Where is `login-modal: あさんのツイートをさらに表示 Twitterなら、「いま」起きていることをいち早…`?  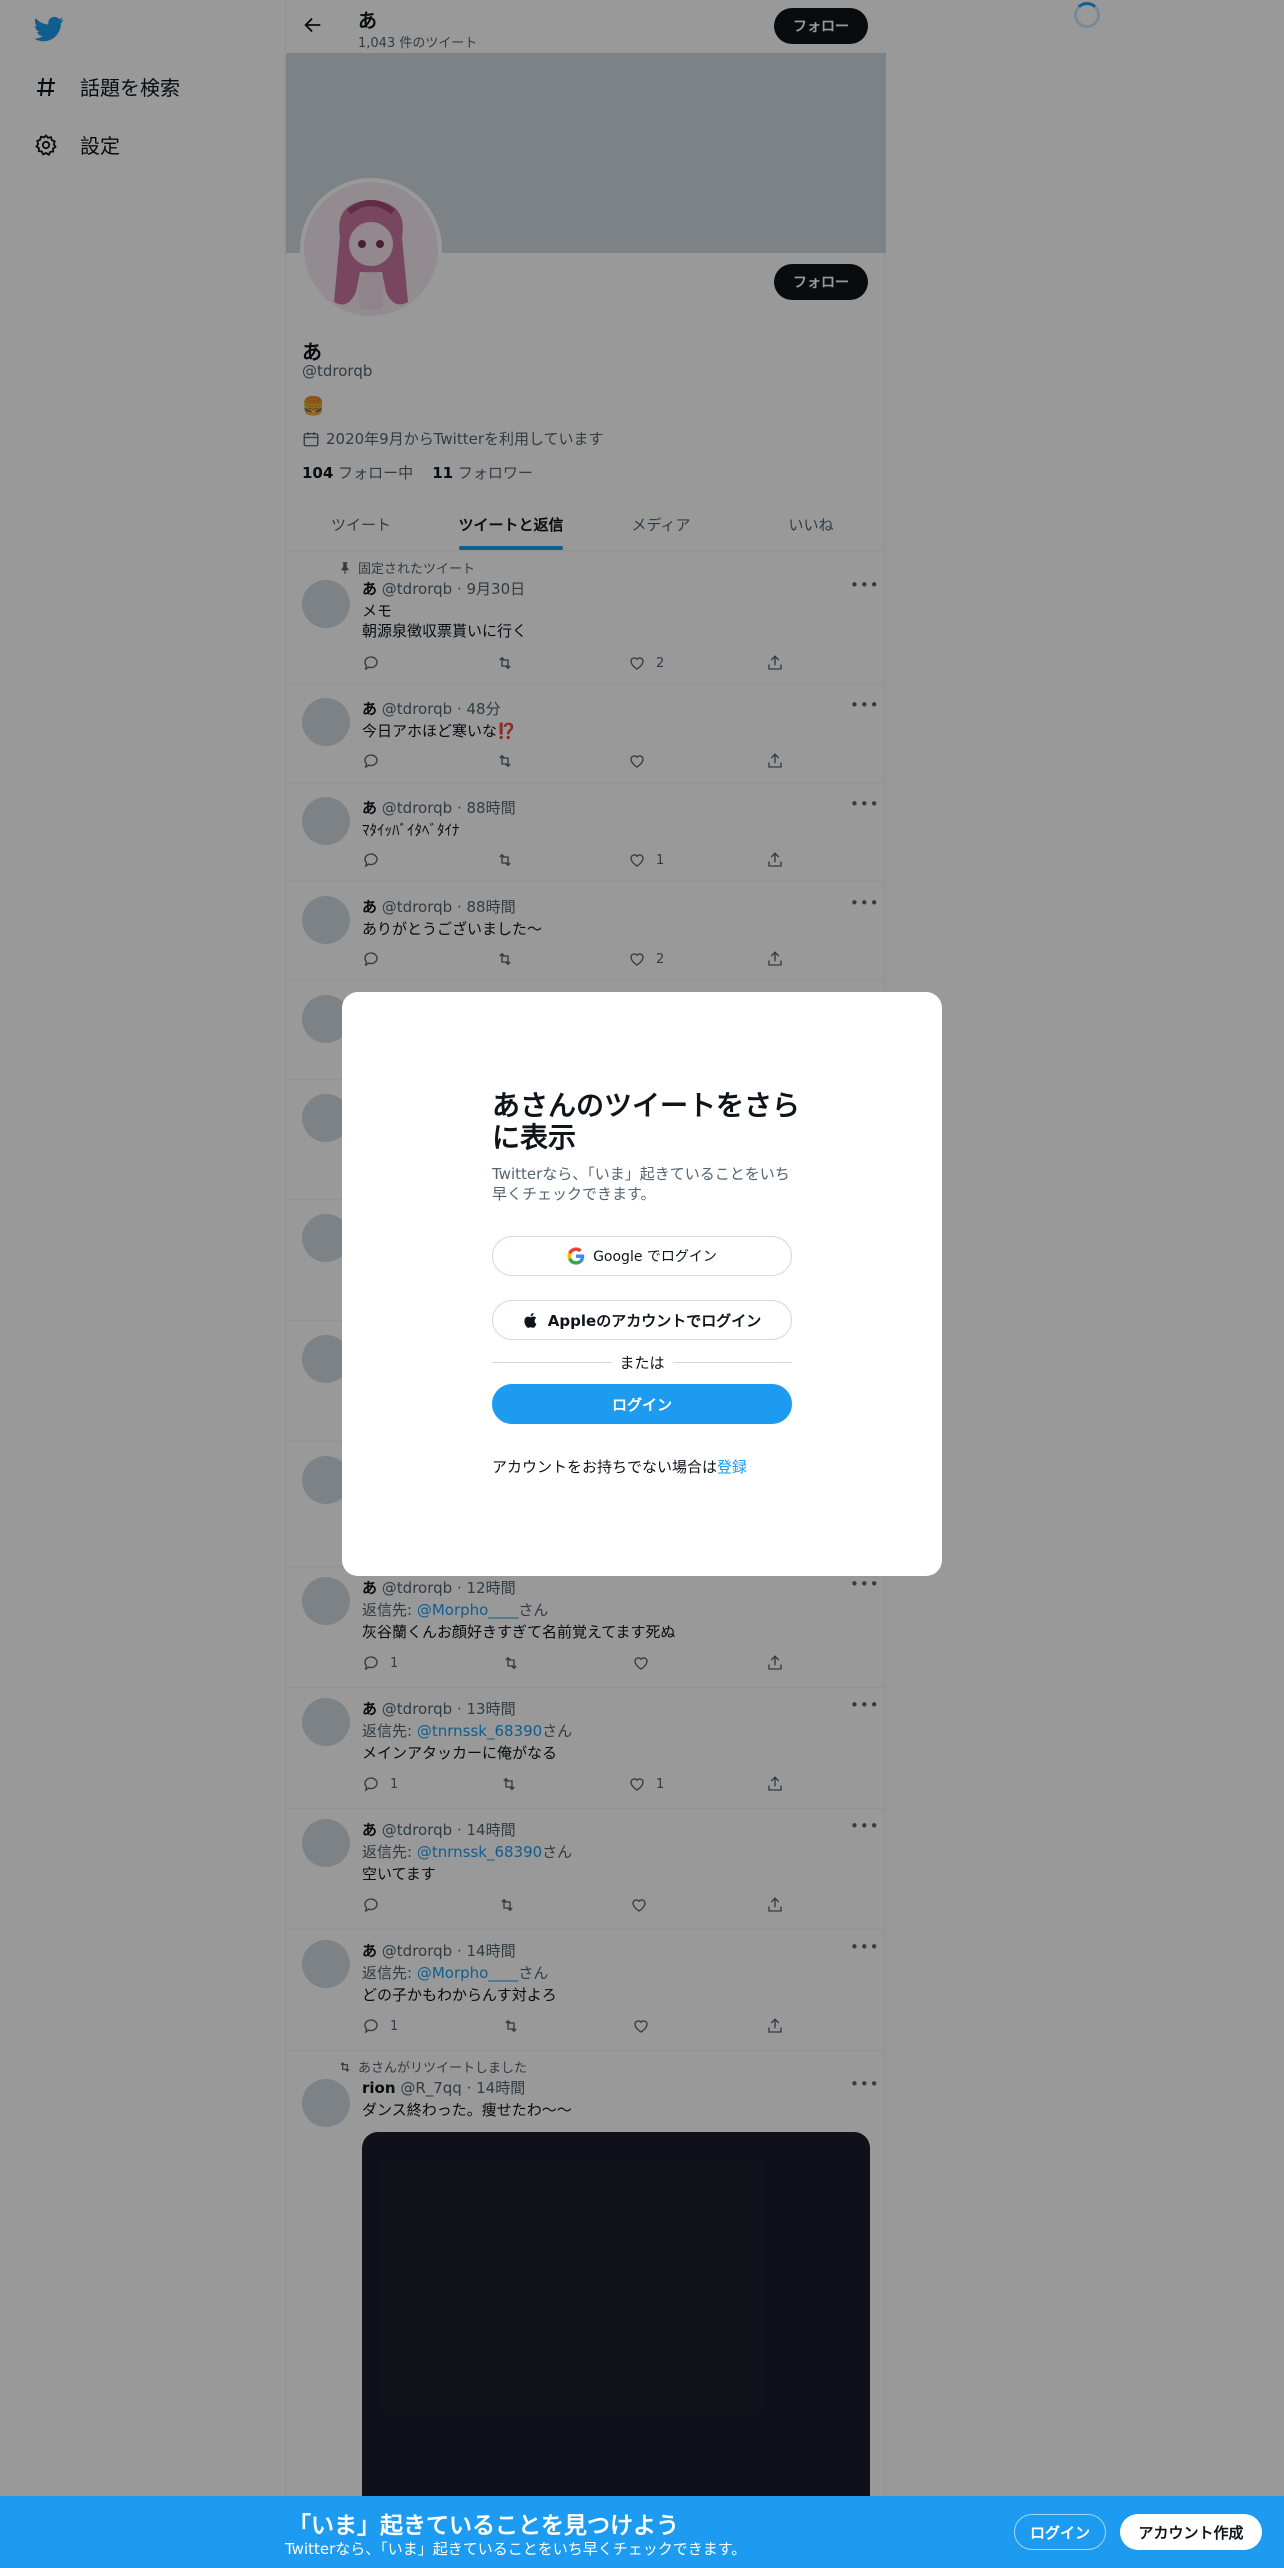 login-modal: あさんのツイートをさらに表示 Twitterなら、「いま」起きていることをいち早… is located at coordinates (642, 1284).